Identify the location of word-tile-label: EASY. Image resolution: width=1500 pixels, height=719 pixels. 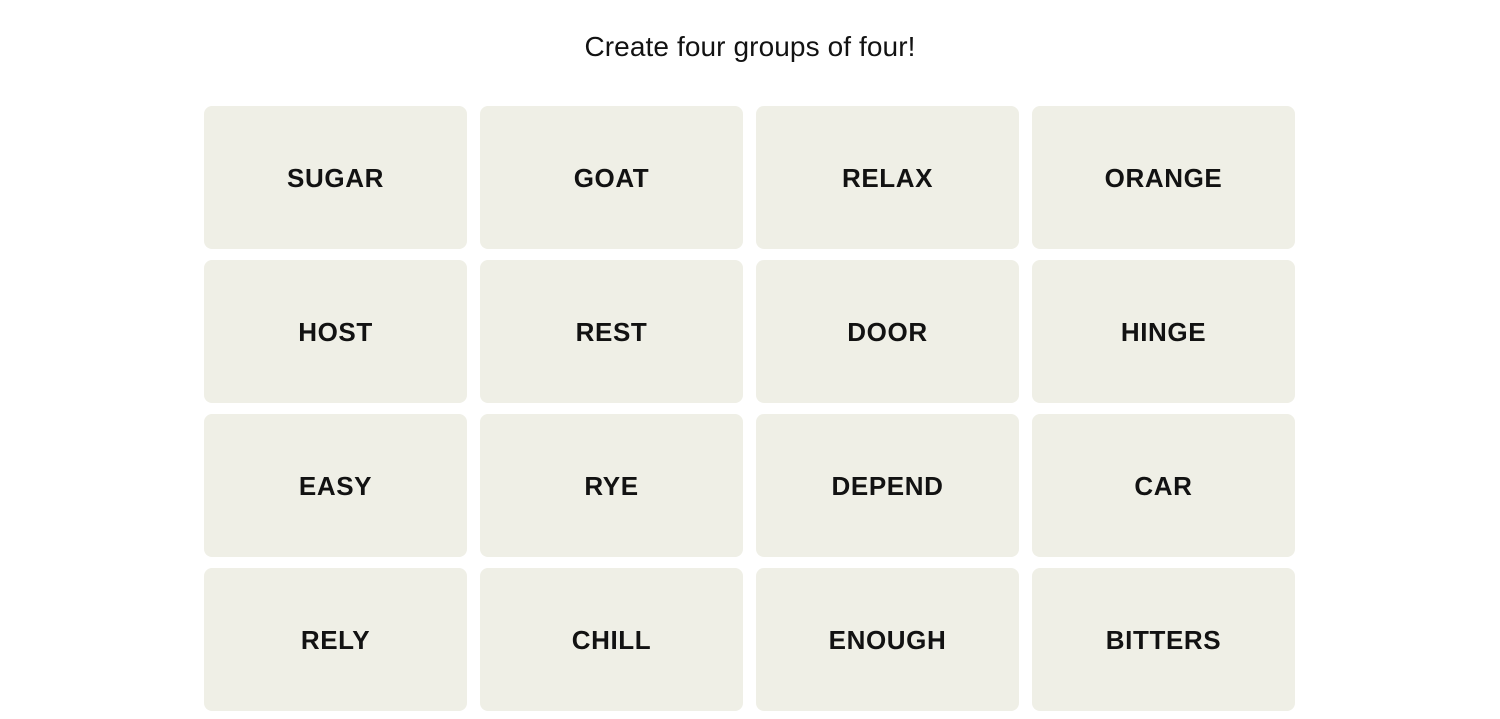
(335, 485).